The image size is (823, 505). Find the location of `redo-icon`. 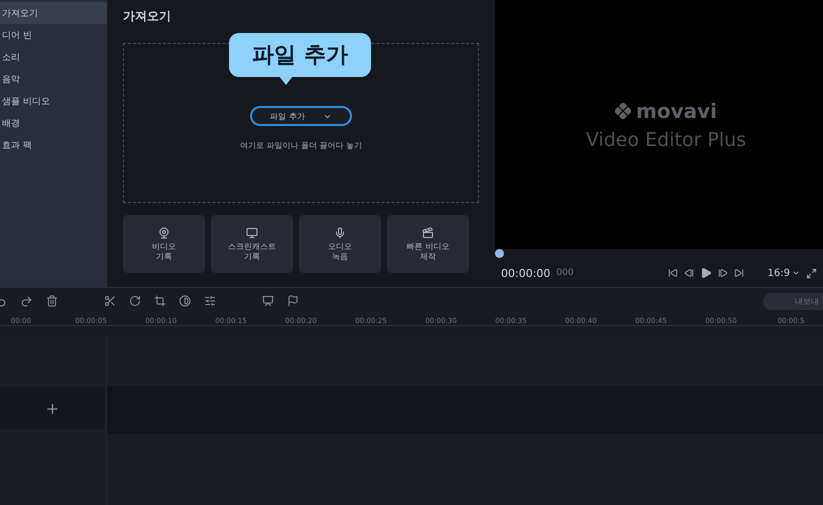

redo-icon is located at coordinates (26, 301).